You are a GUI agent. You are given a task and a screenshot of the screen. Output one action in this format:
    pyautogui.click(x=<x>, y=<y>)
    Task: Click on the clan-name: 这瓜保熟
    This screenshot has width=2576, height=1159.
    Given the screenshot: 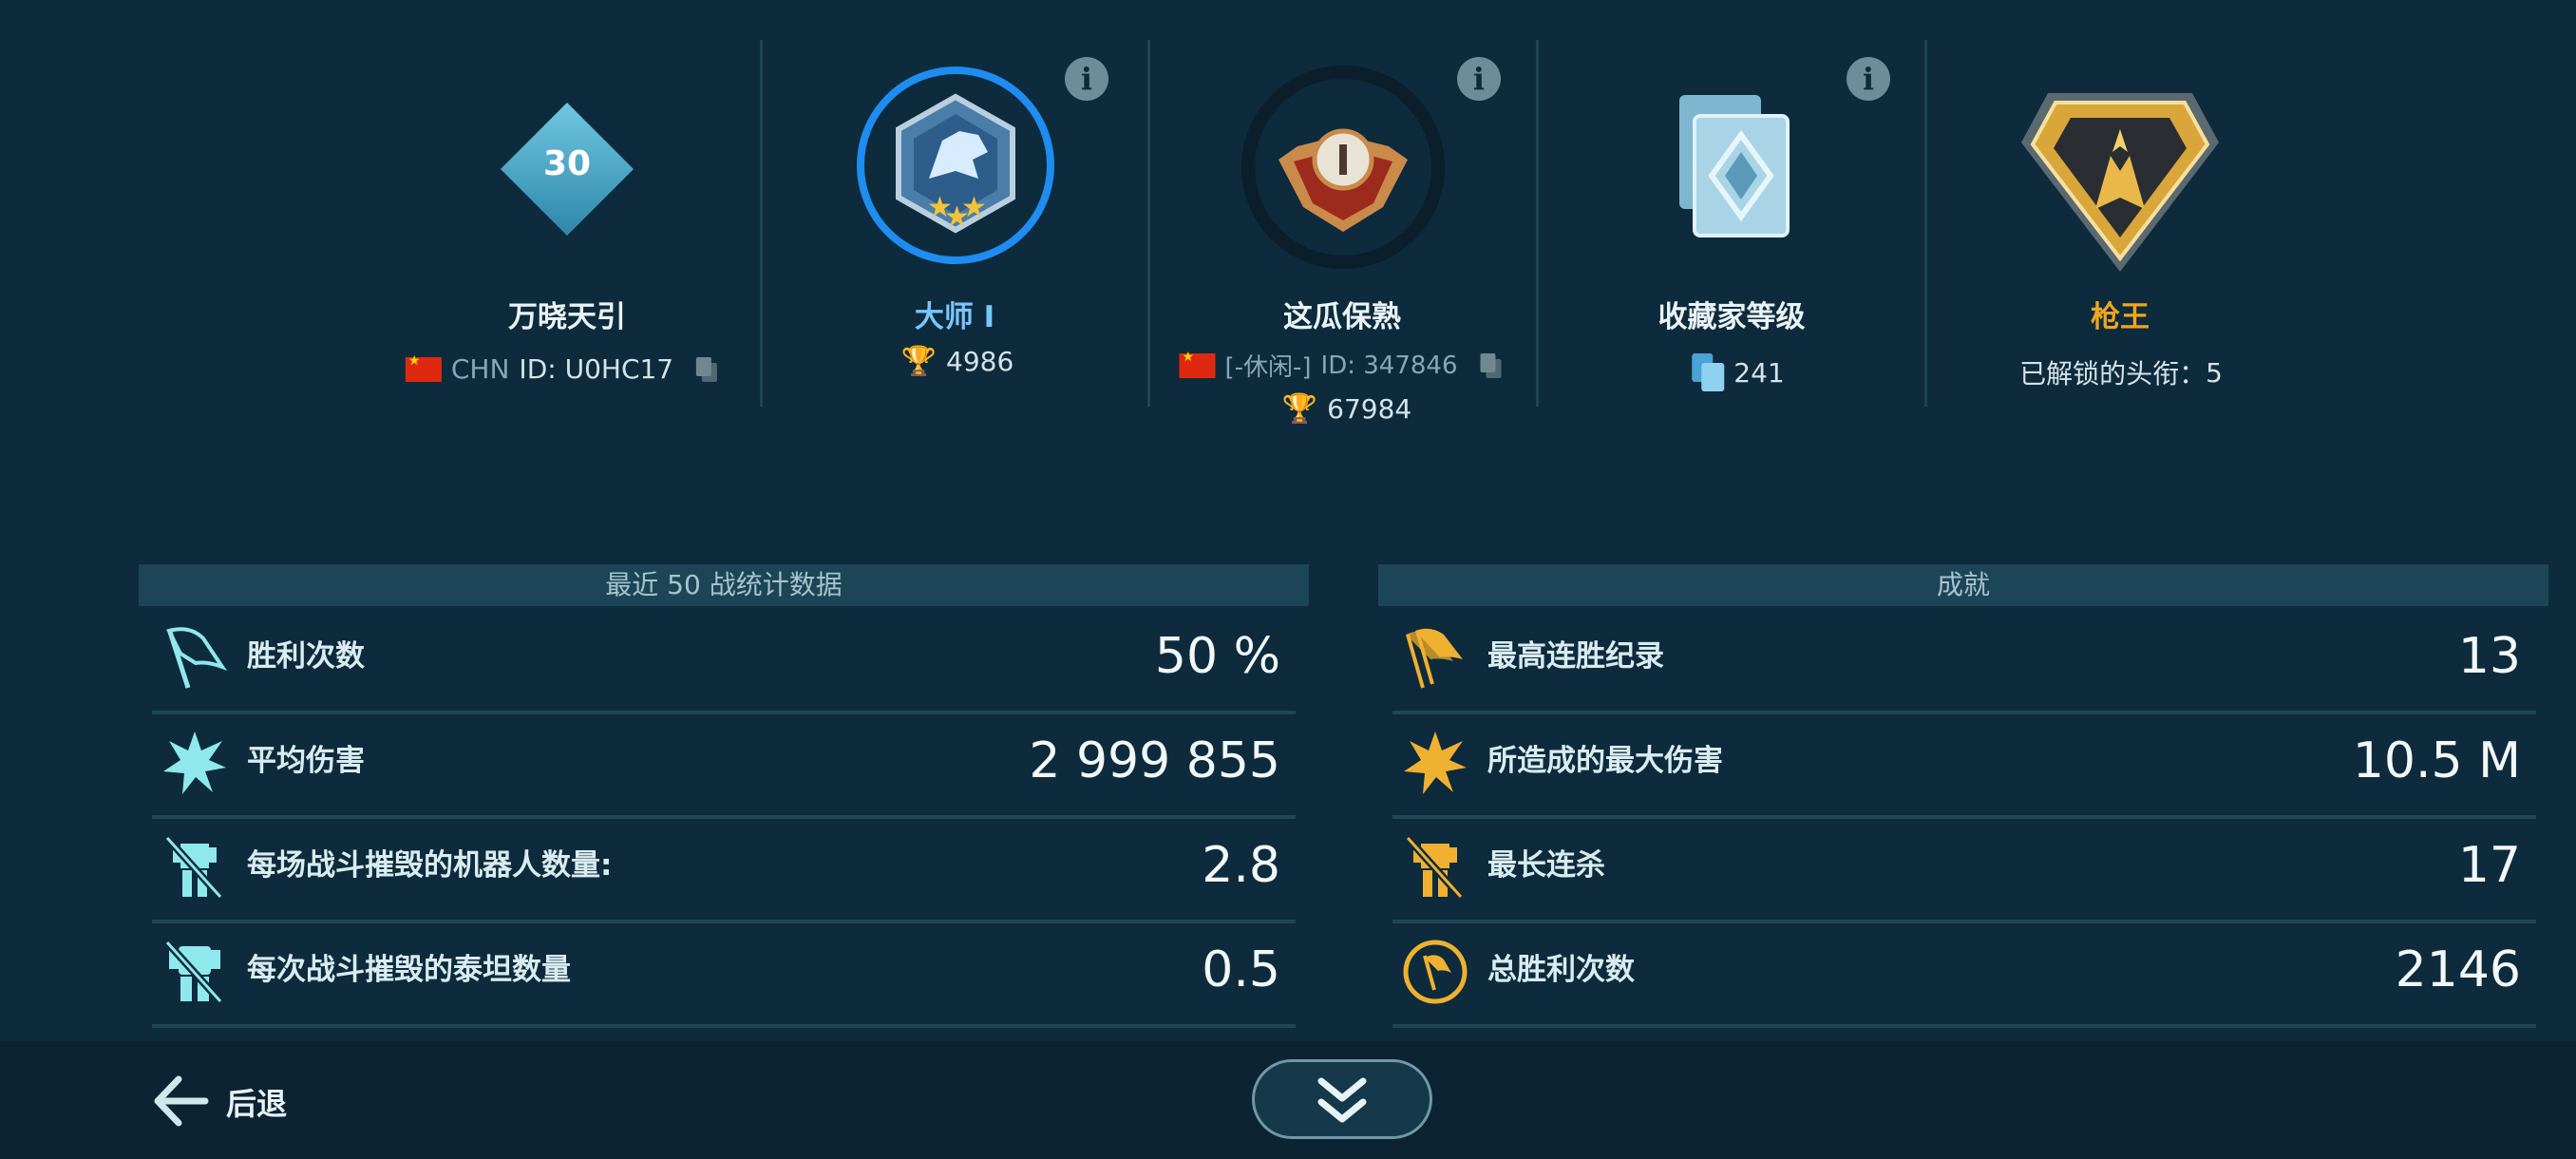 What is the action you would take?
    pyautogui.click(x=1342, y=317)
    